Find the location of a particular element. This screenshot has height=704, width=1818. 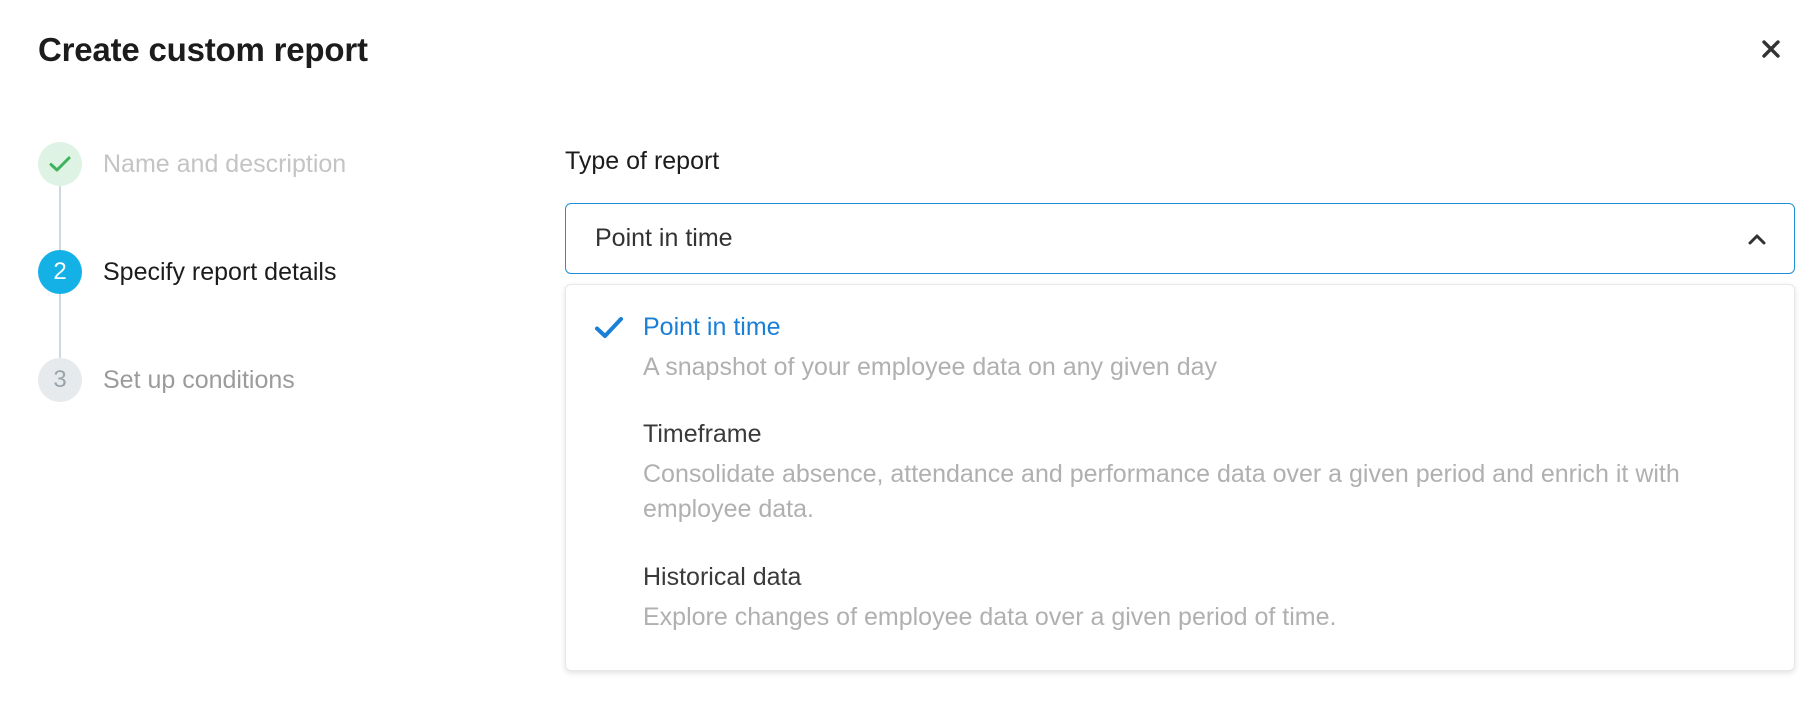

option-title: Timeframe is located at coordinates (702, 434).